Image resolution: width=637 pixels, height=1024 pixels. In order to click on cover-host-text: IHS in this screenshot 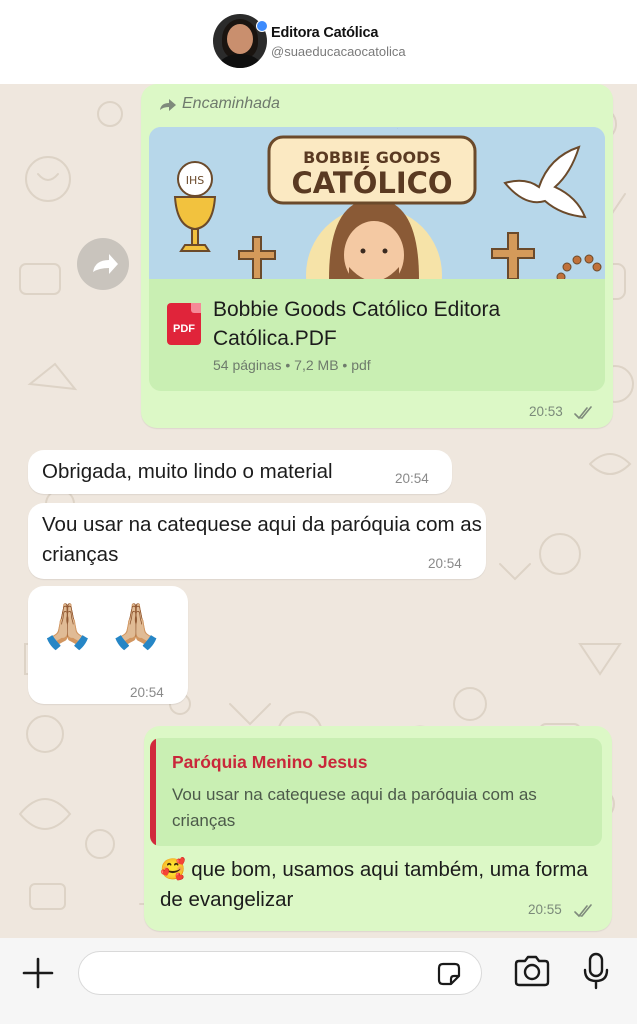, I will do `click(195, 180)`.